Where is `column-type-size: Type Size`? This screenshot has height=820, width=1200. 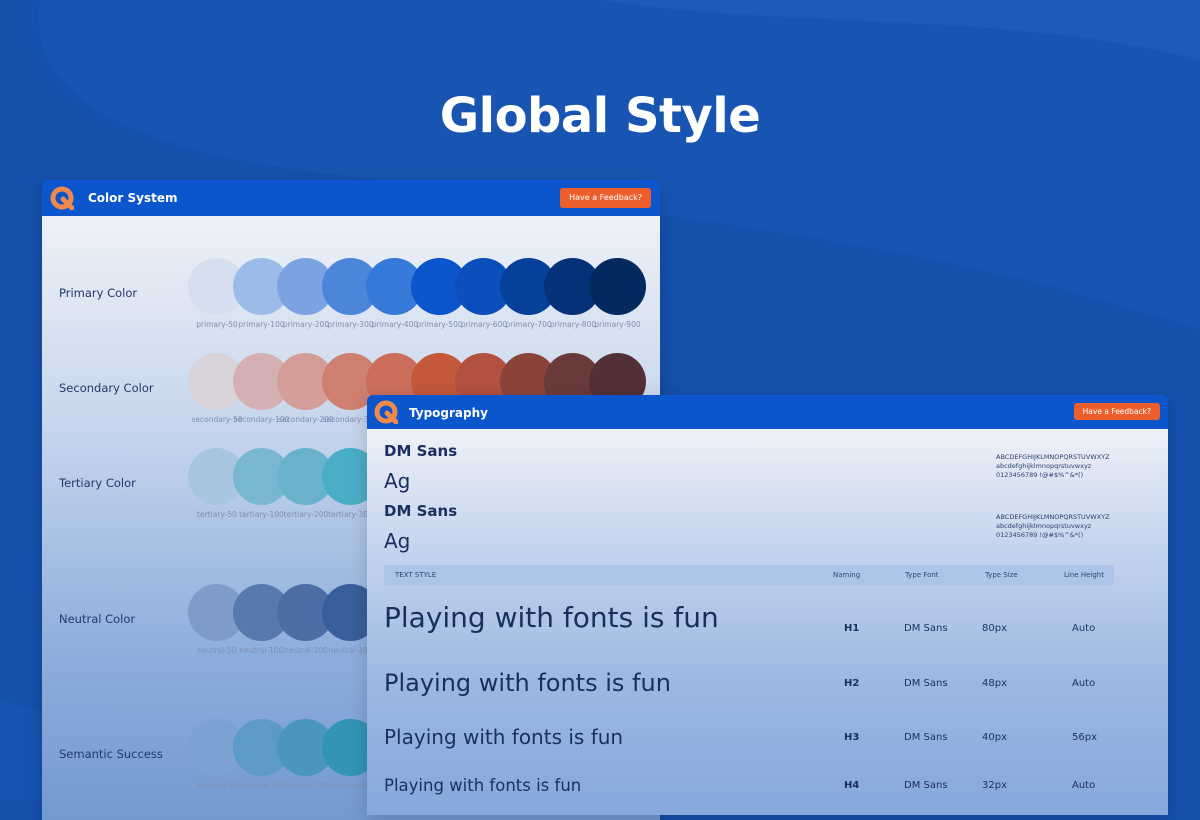
column-type-size: Type Size is located at coordinates (1001, 575).